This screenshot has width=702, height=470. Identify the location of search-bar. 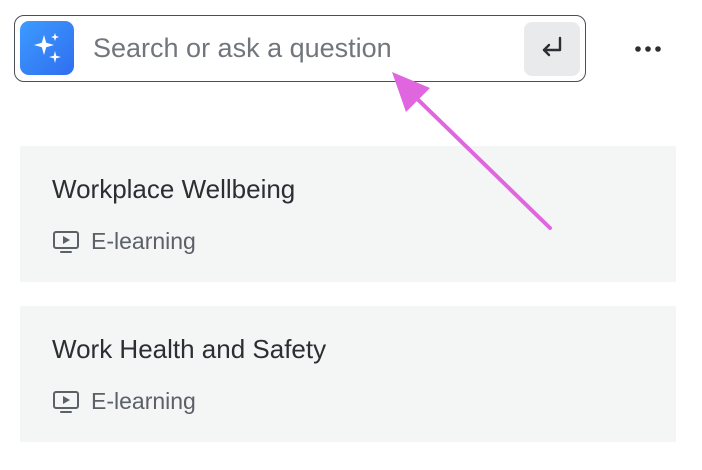
(300, 48).